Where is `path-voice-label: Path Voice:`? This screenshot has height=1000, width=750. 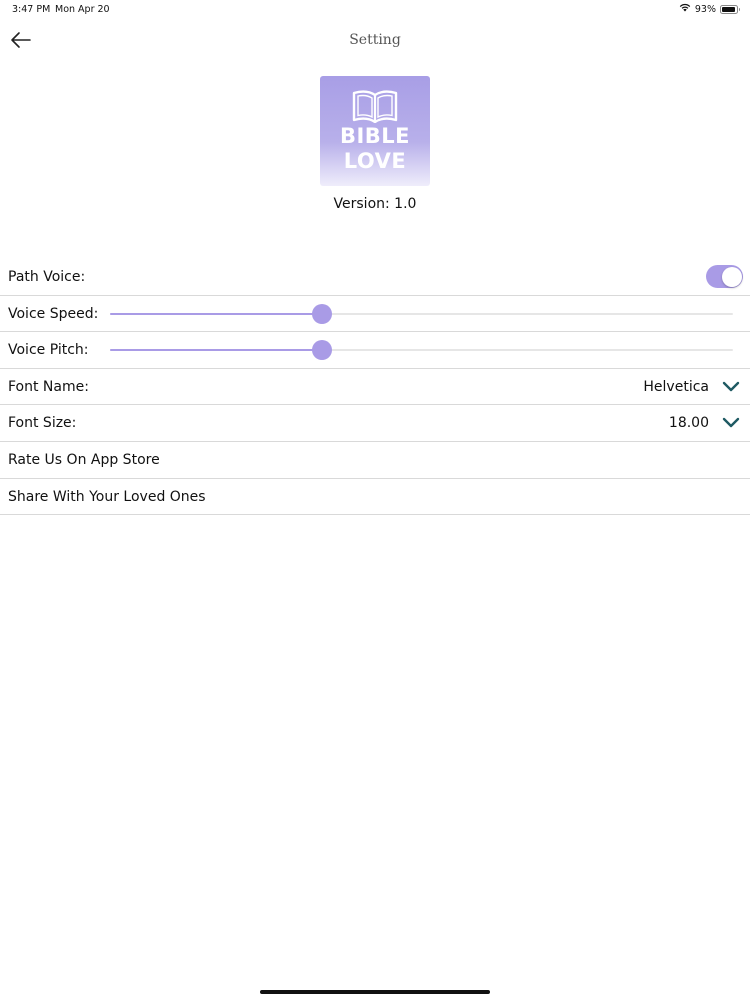
path-voice-label: Path Voice: is located at coordinates (47, 277).